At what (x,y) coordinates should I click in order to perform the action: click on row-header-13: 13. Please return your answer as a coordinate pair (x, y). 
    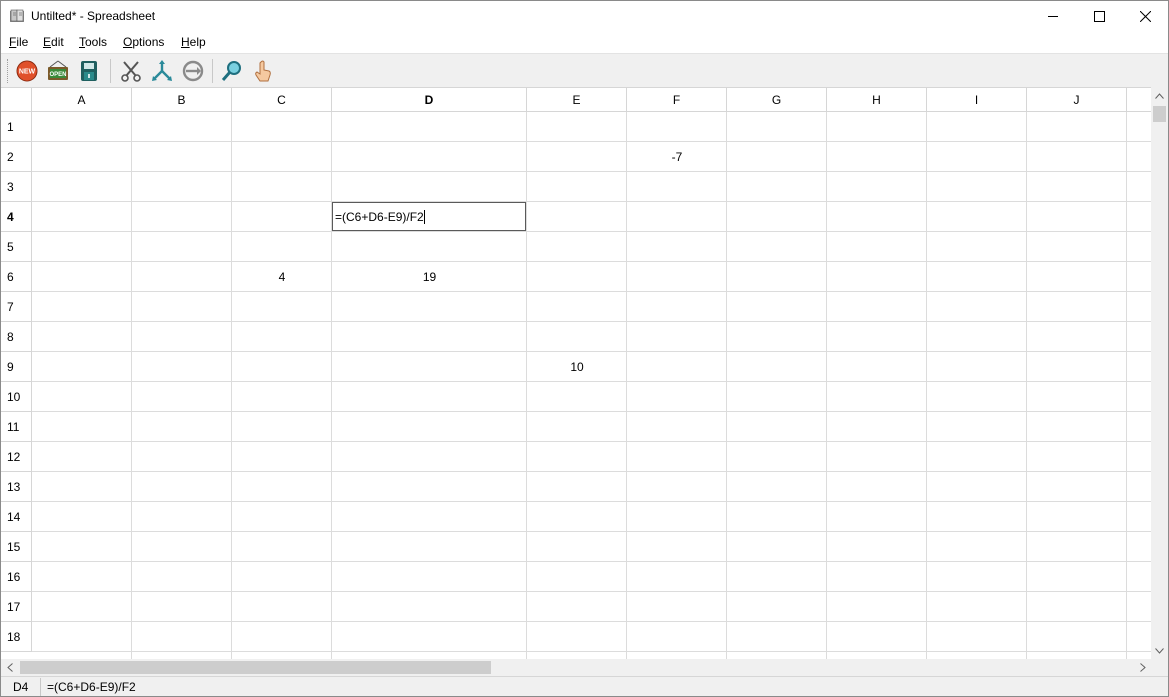
    Looking at the image, I should click on (16, 487).